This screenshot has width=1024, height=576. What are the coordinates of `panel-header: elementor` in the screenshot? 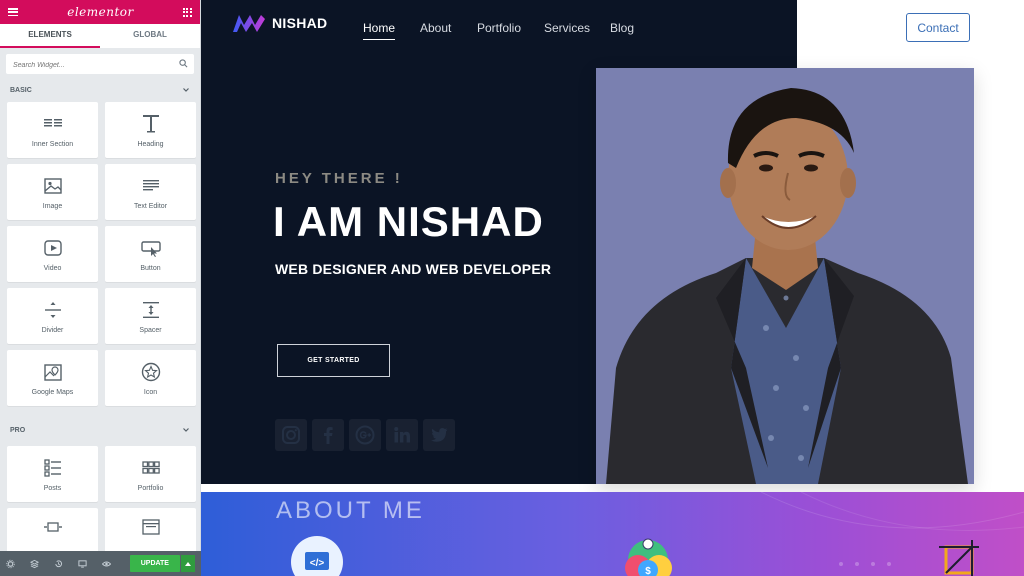 It's located at (100, 12).